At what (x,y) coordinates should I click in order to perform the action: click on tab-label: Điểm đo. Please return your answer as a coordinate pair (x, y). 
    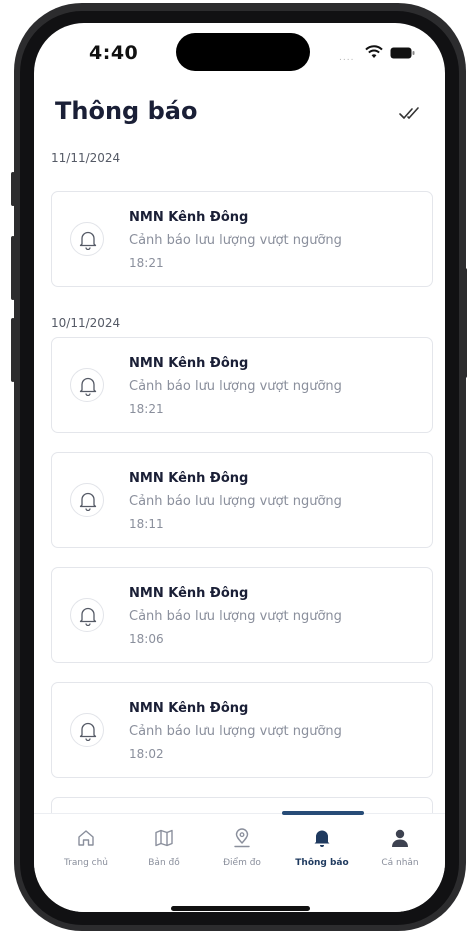
    Looking at the image, I should click on (242, 863).